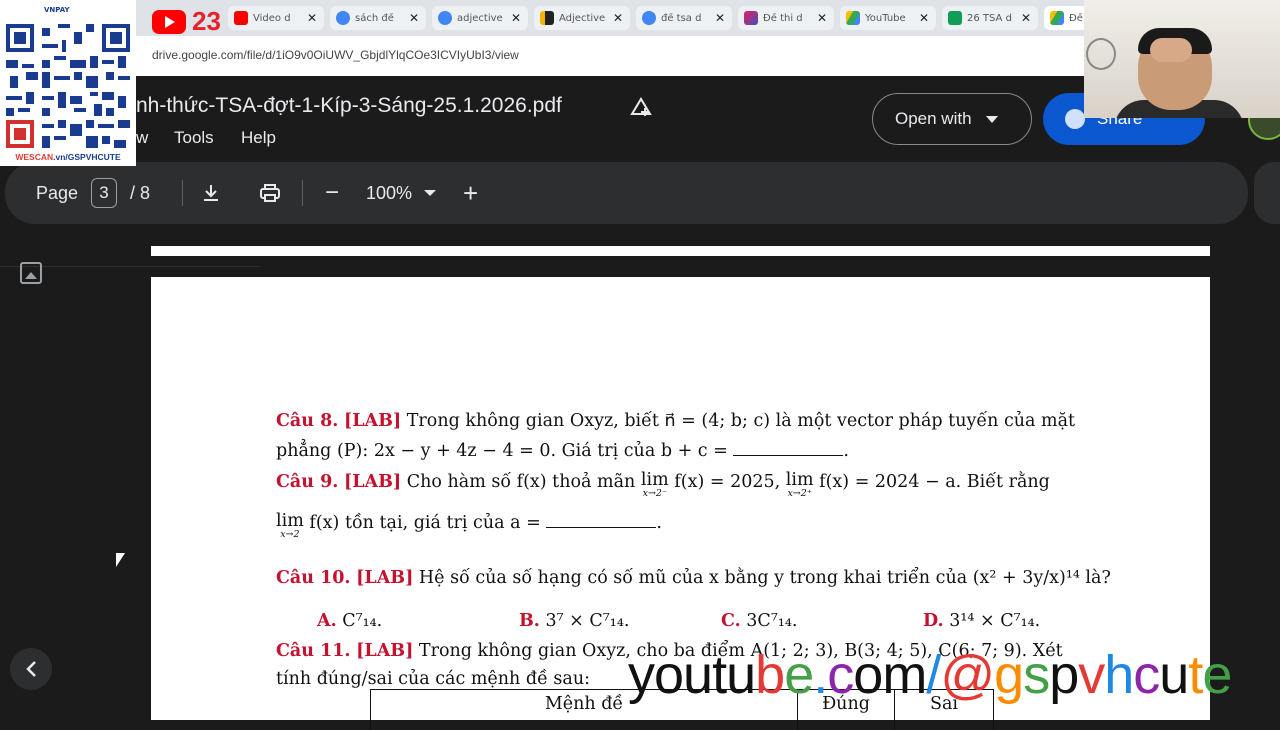 This screenshot has height=730, width=1280. I want to click on previous-page-button, so click(31, 669).